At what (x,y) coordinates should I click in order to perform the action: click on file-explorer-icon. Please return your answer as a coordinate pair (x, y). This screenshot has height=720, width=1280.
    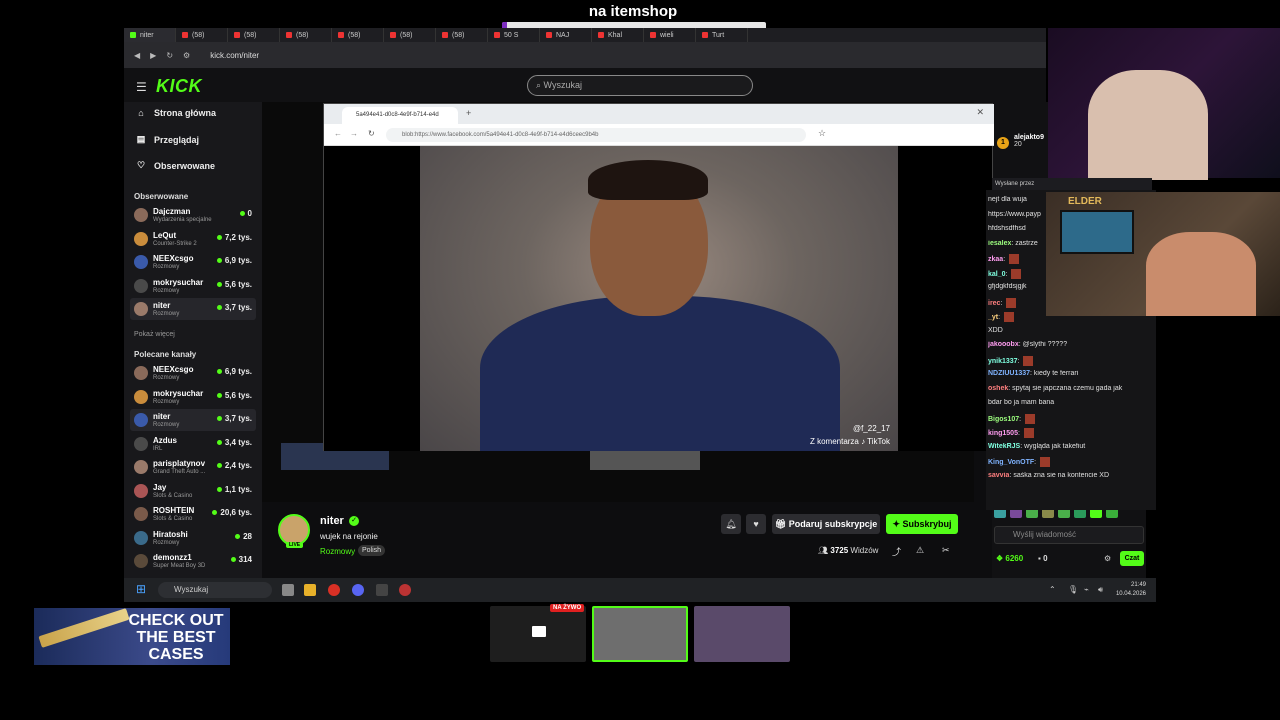
    Looking at the image, I should click on (310, 590).